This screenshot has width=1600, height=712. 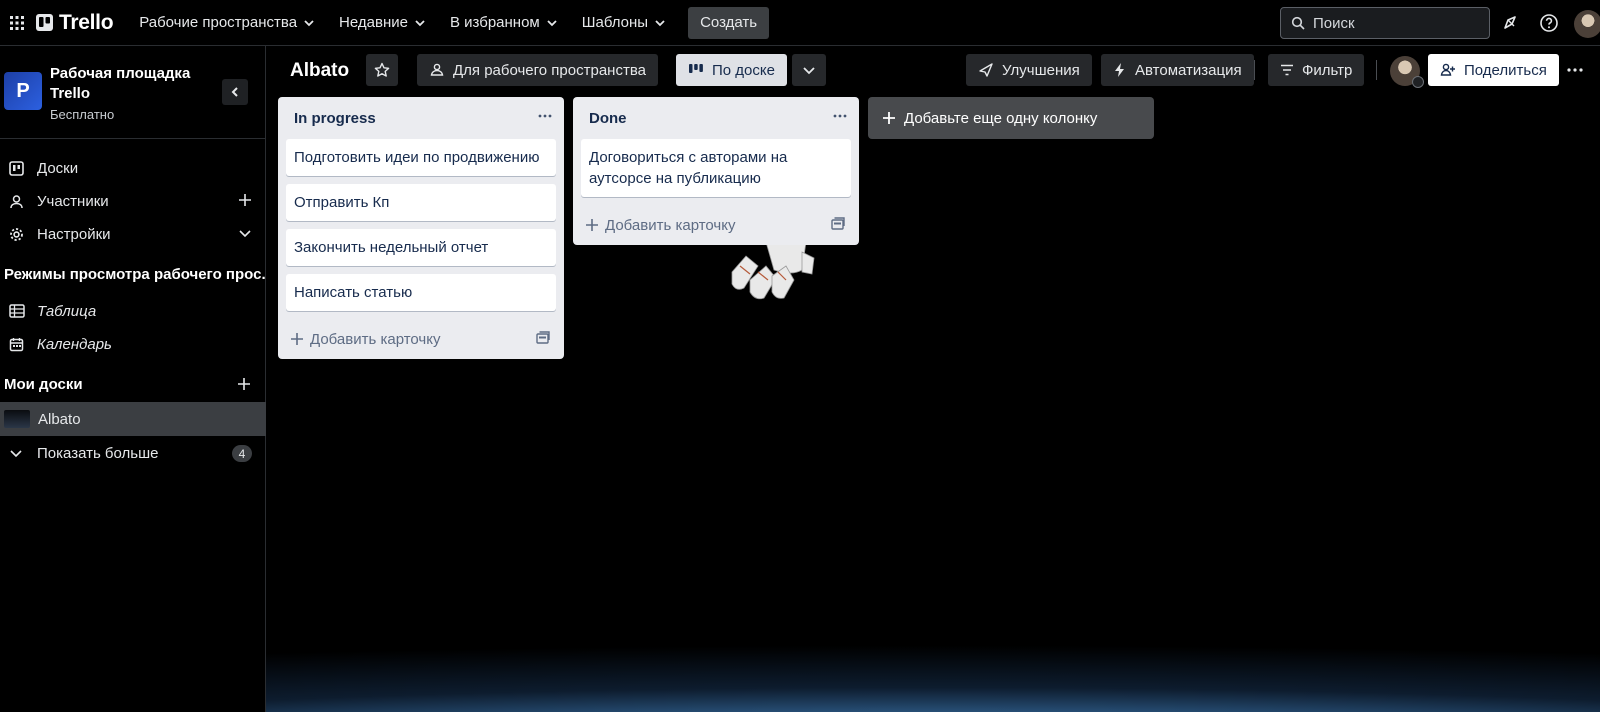 I want to click on nav-workspaces: Рабочие пространства, so click(x=227, y=23).